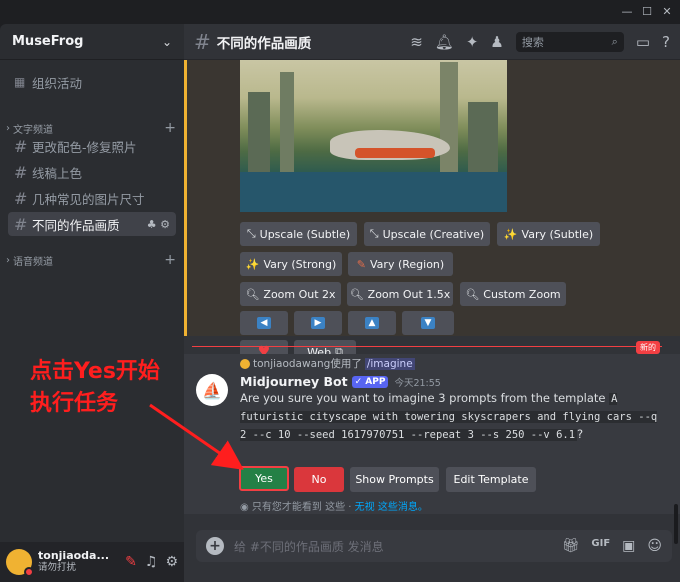  What do you see at coordinates (444, 42) in the screenshot?
I see `bell-icon: 🔔︎` at bounding box center [444, 42].